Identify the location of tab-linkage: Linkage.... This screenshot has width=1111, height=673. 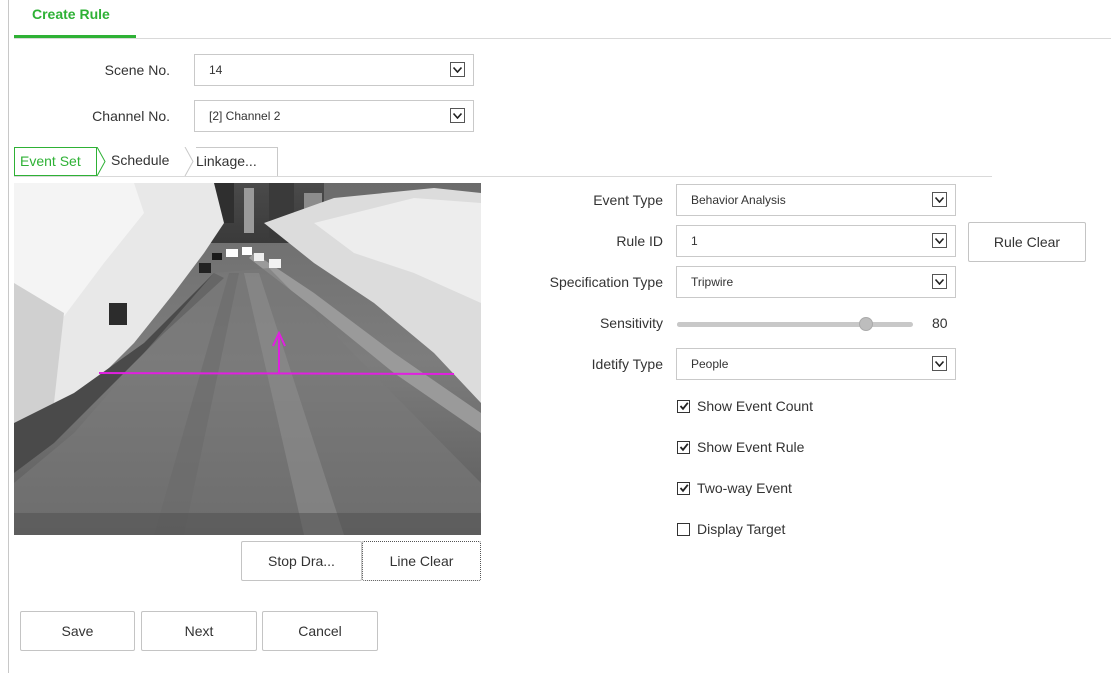
(237, 161).